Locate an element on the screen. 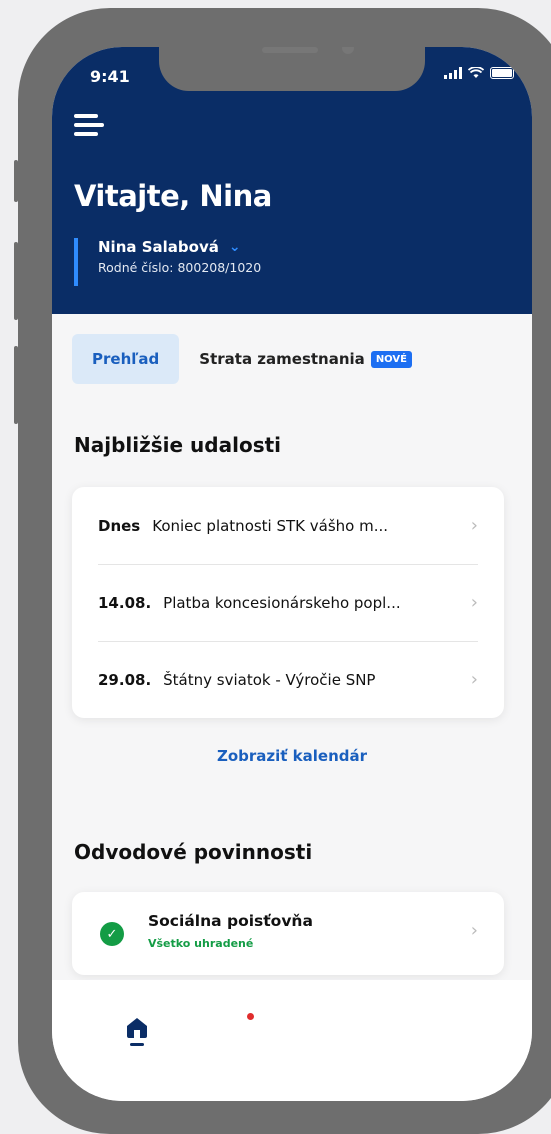 The width and height of the screenshot is (551, 1134). signal-icon is located at coordinates (453, 73).